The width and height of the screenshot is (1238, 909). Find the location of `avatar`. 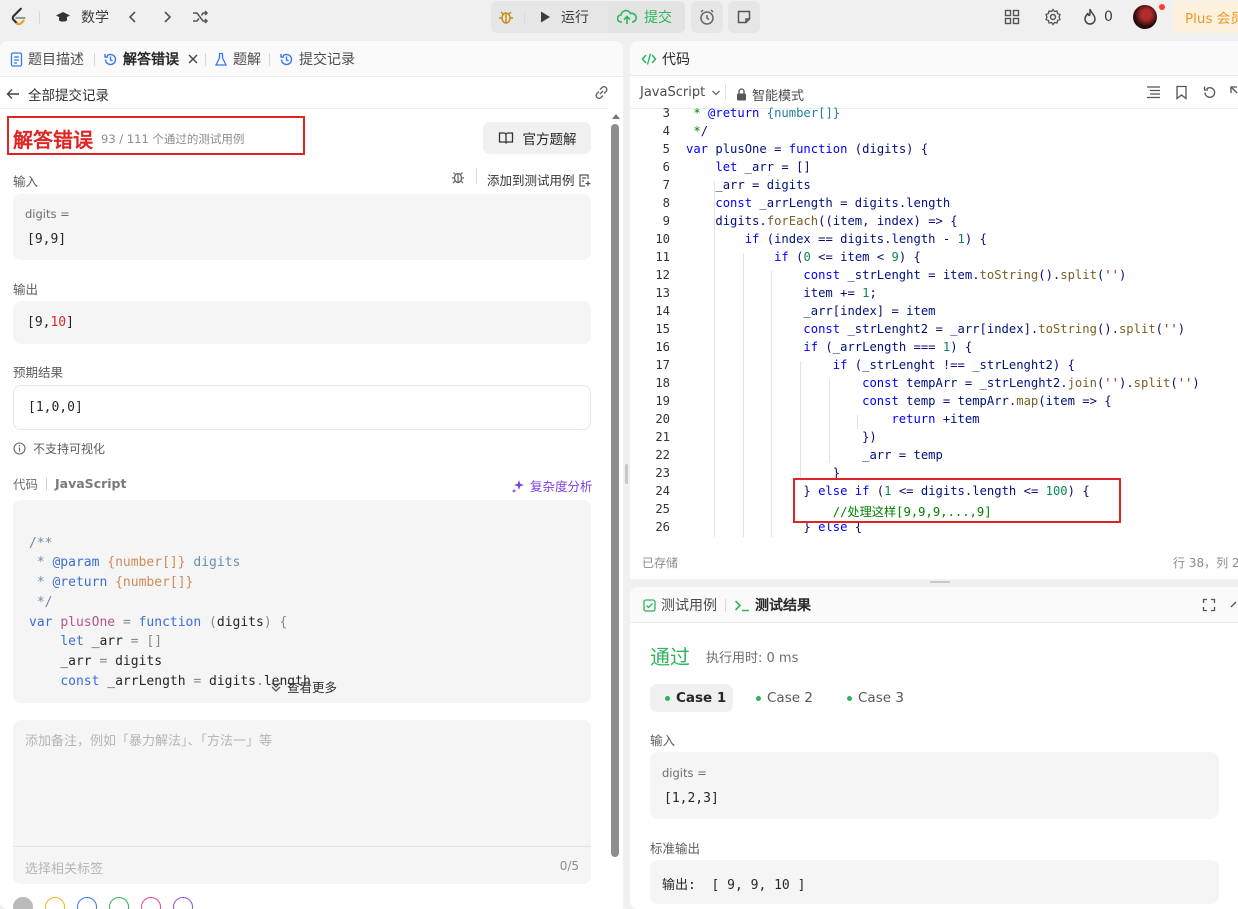

avatar is located at coordinates (1145, 17).